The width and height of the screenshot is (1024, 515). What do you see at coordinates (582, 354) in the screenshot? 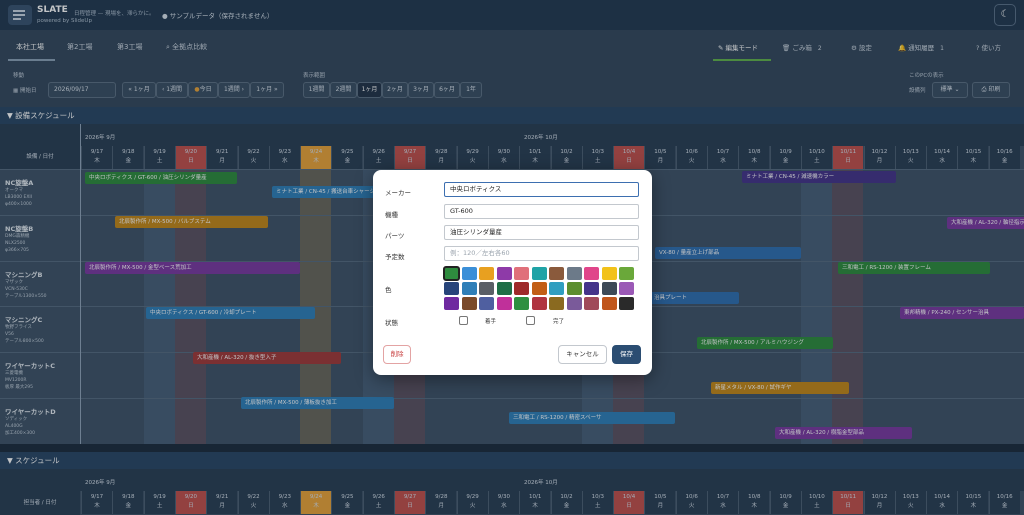
I see `cancel-button: キャンセル` at bounding box center [582, 354].